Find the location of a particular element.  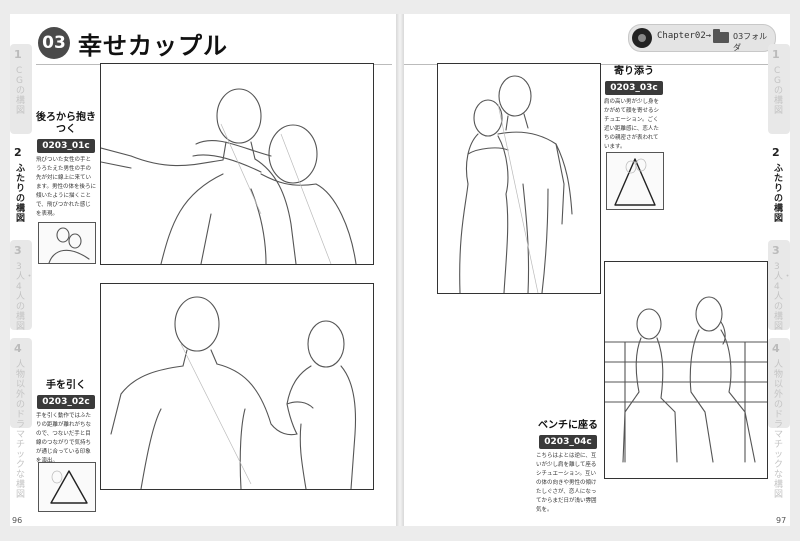

tab-chapter-1: 1 CGの構図 is located at coordinates (21, 89).